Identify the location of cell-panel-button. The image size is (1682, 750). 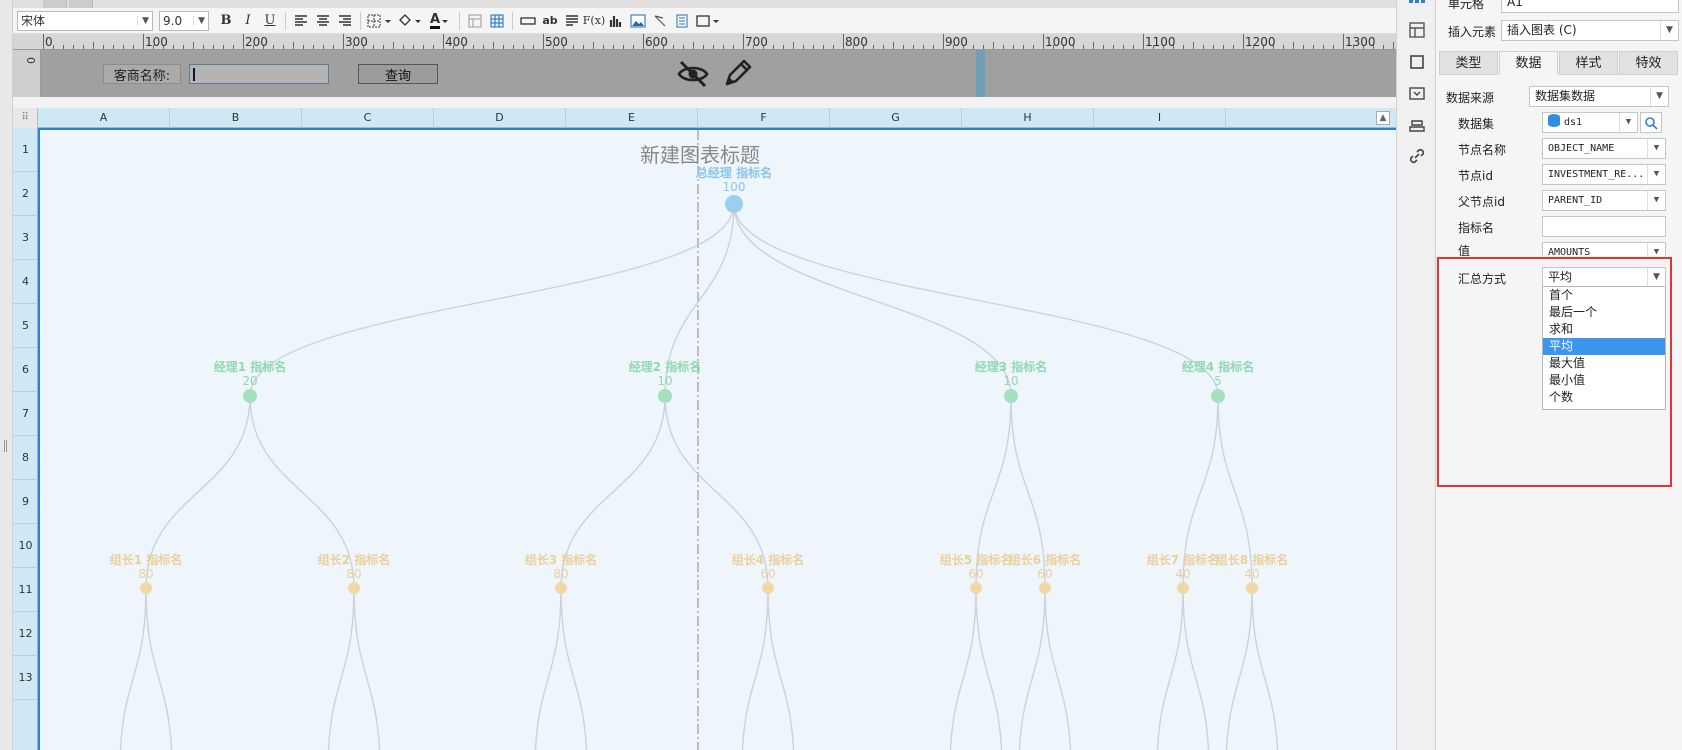
(1417, 7).